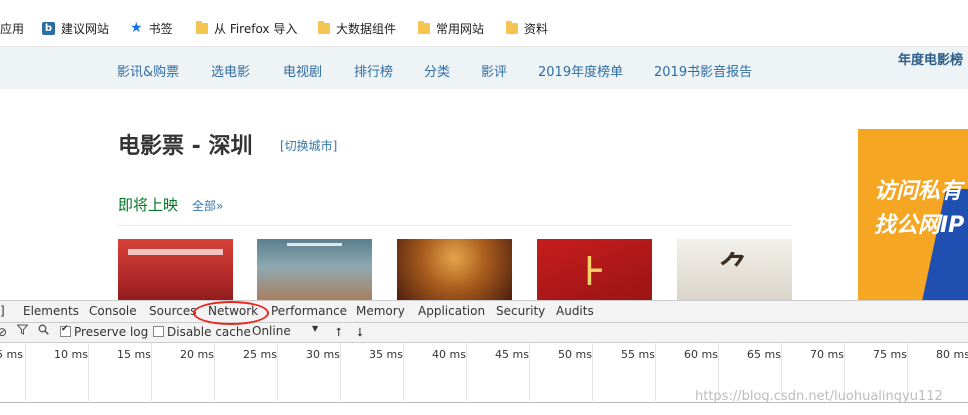 This screenshot has height=415, width=968. I want to click on nav-item-rankings: 排行榜, so click(373, 70).